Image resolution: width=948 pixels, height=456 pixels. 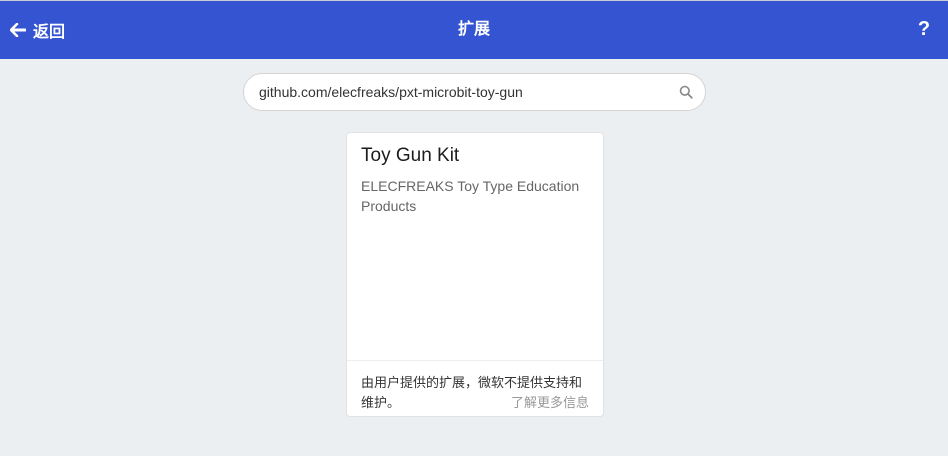 I want to click on card-divider, so click(x=475, y=360).